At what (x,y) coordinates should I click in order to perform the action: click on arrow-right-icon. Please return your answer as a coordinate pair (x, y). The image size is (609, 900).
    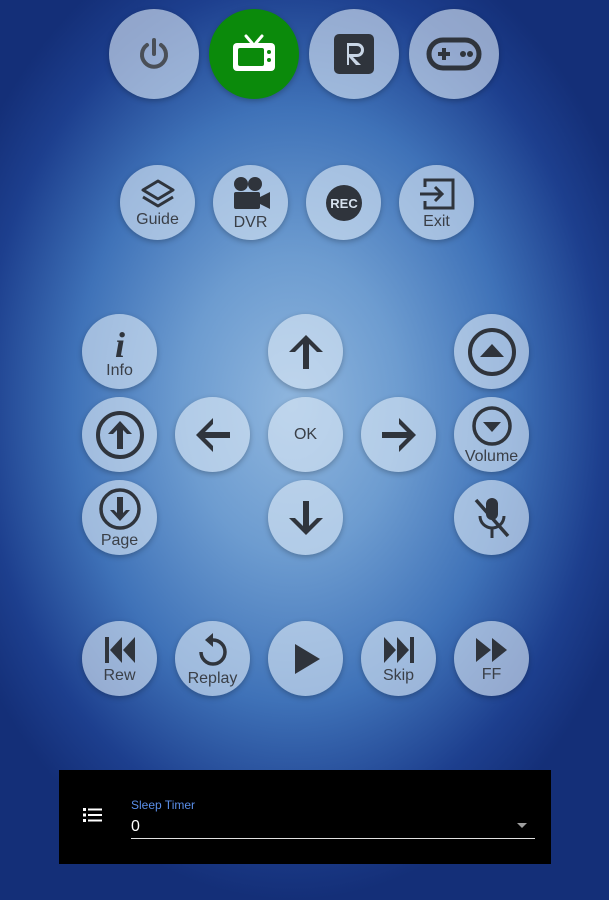
    Looking at the image, I should click on (398, 434).